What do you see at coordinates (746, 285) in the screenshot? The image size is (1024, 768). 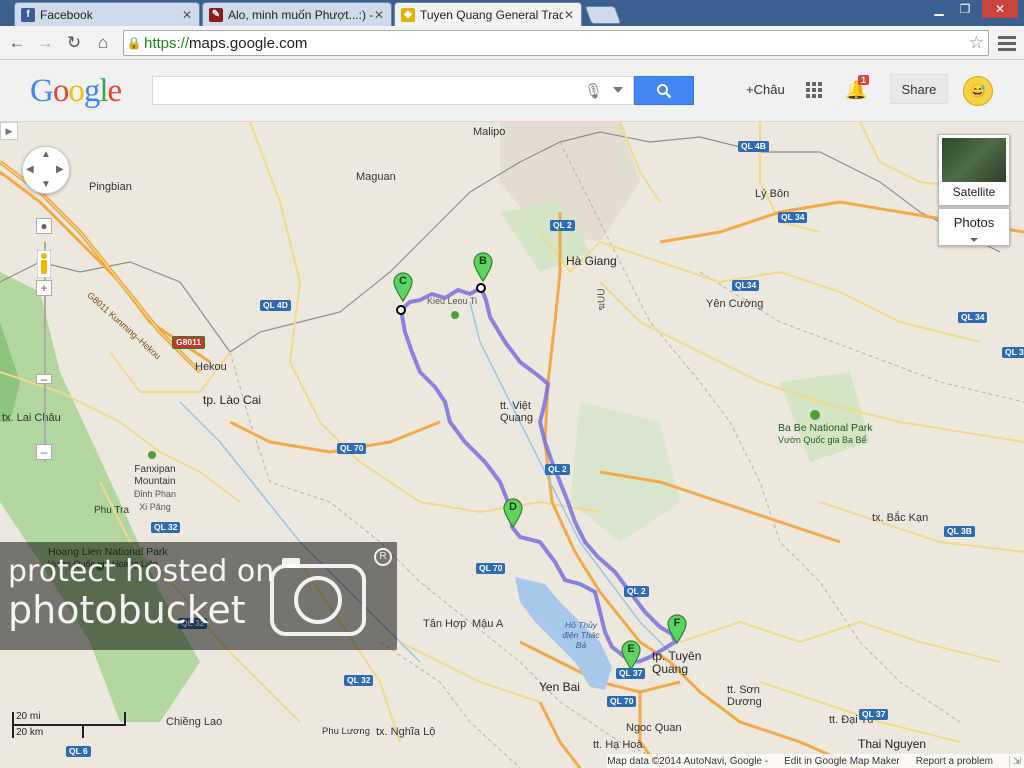 I see `road-shield: QL34` at bounding box center [746, 285].